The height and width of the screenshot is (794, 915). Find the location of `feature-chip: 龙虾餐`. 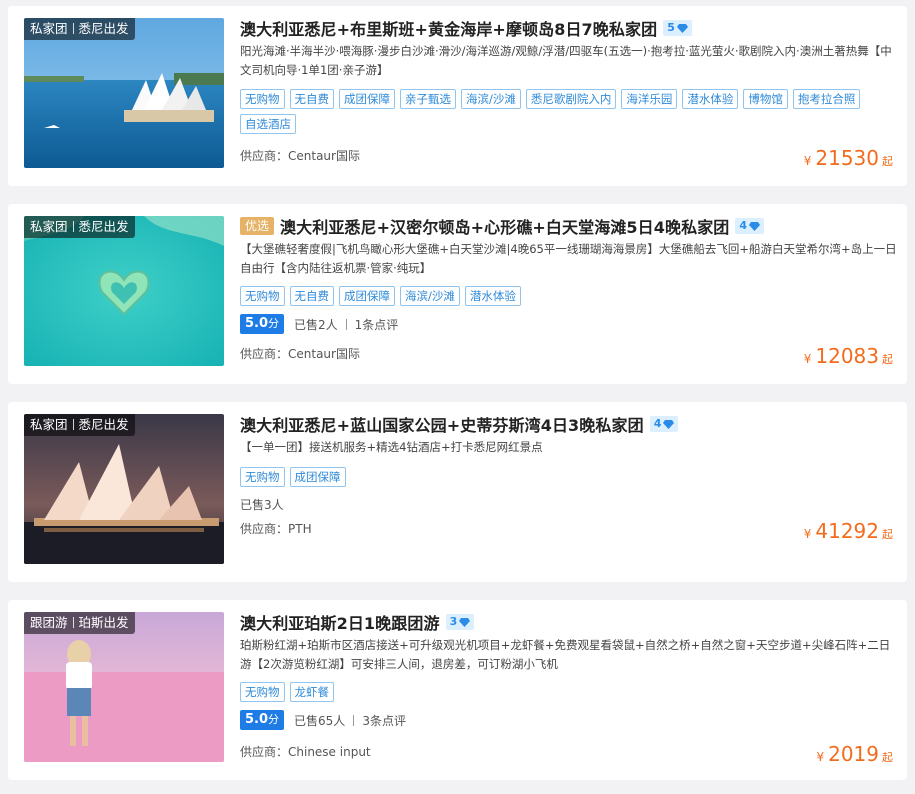

feature-chip: 龙虾餐 is located at coordinates (311, 692).